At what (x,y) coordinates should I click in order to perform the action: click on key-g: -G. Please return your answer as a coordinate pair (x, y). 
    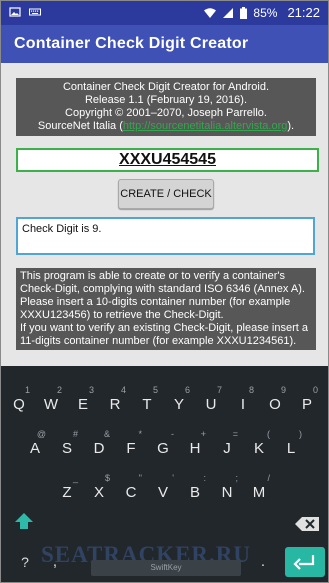
    Looking at the image, I should click on (163, 446).